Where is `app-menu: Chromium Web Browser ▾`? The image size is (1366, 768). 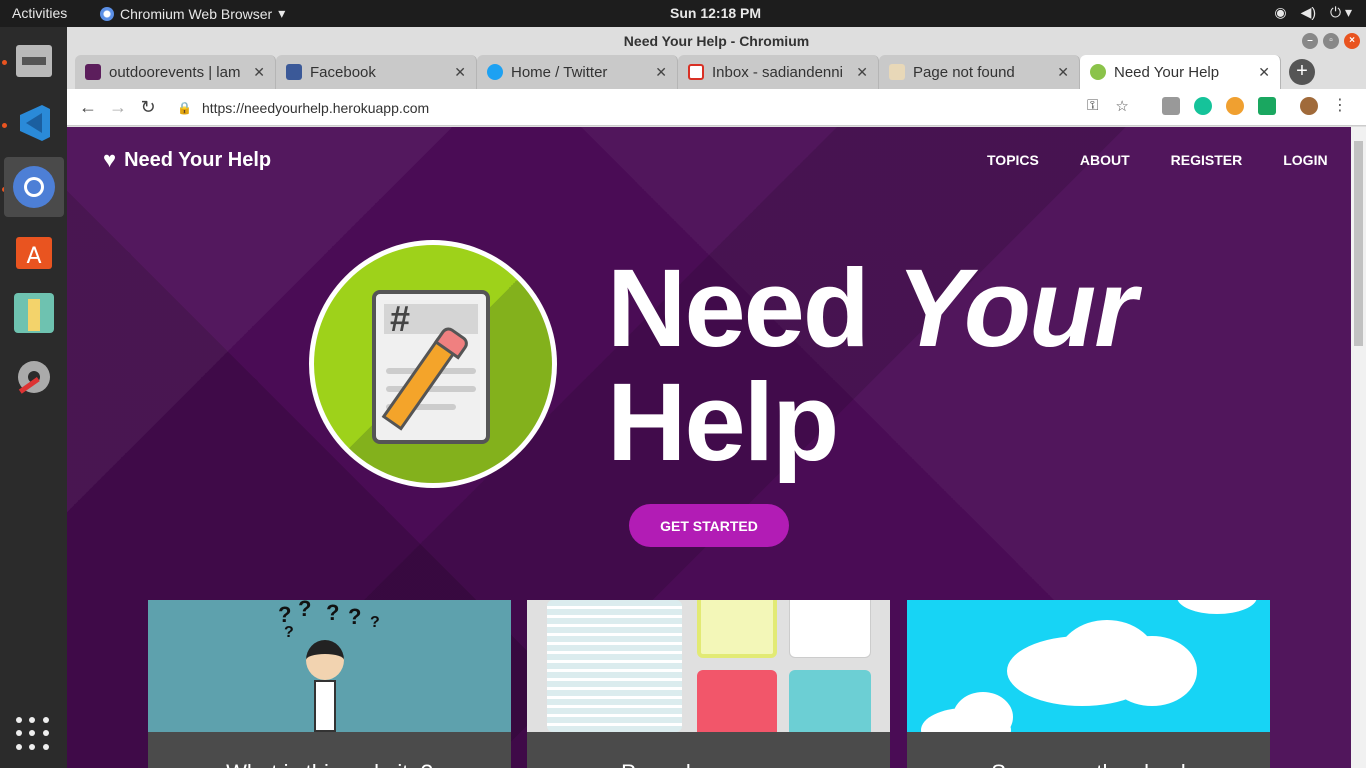
app-menu: Chromium Web Browser ▾ is located at coordinates (192, 13).